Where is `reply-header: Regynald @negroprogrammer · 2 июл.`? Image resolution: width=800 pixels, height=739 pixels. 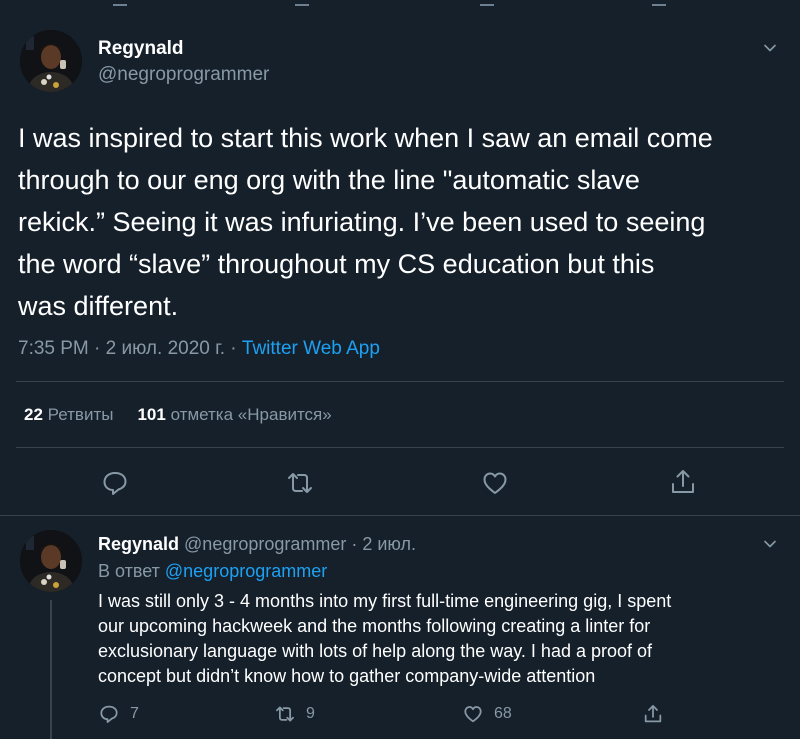 reply-header: Regynald @negroprogrammer · 2 июл. is located at coordinates (257, 544).